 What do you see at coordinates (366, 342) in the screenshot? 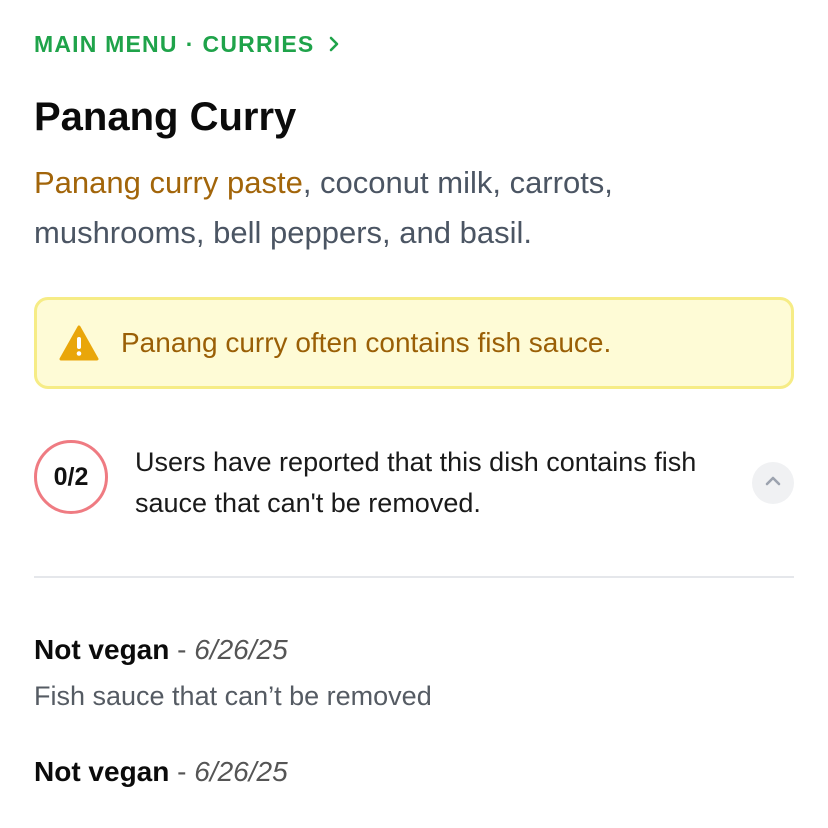
I see `warning-text: Panang curry often contains fish sauce.` at bounding box center [366, 342].